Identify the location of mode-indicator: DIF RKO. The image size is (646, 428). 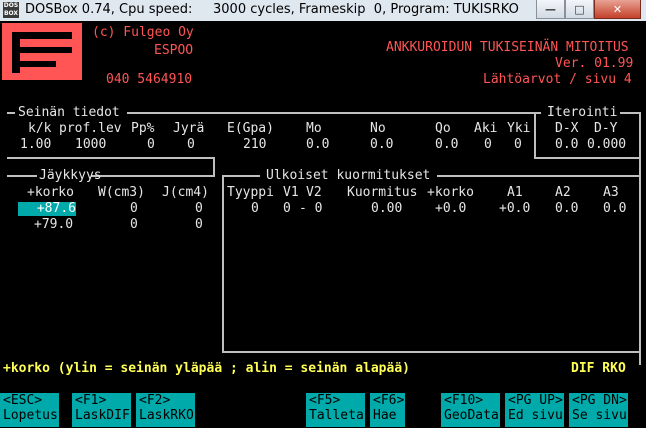
(598, 368).